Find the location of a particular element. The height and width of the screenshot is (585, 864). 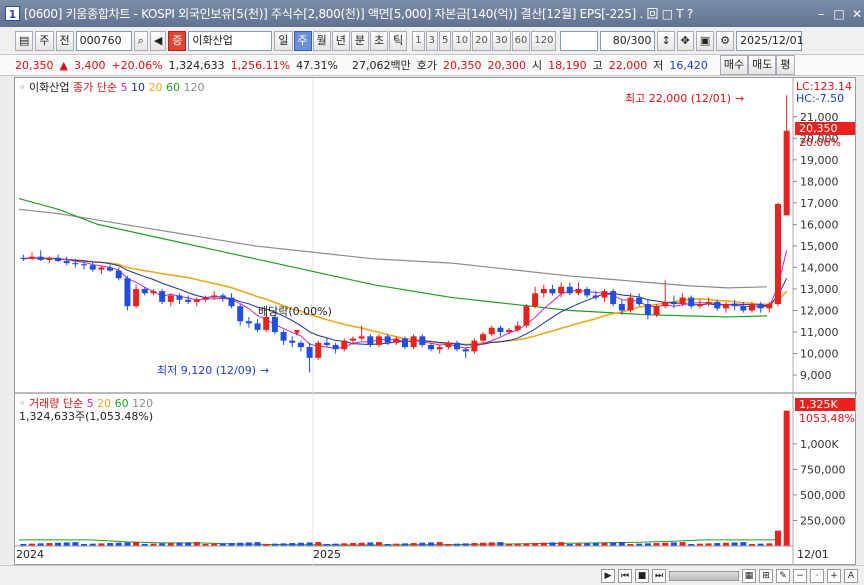

chart-type-icon: ↕ is located at coordinates (666, 40).